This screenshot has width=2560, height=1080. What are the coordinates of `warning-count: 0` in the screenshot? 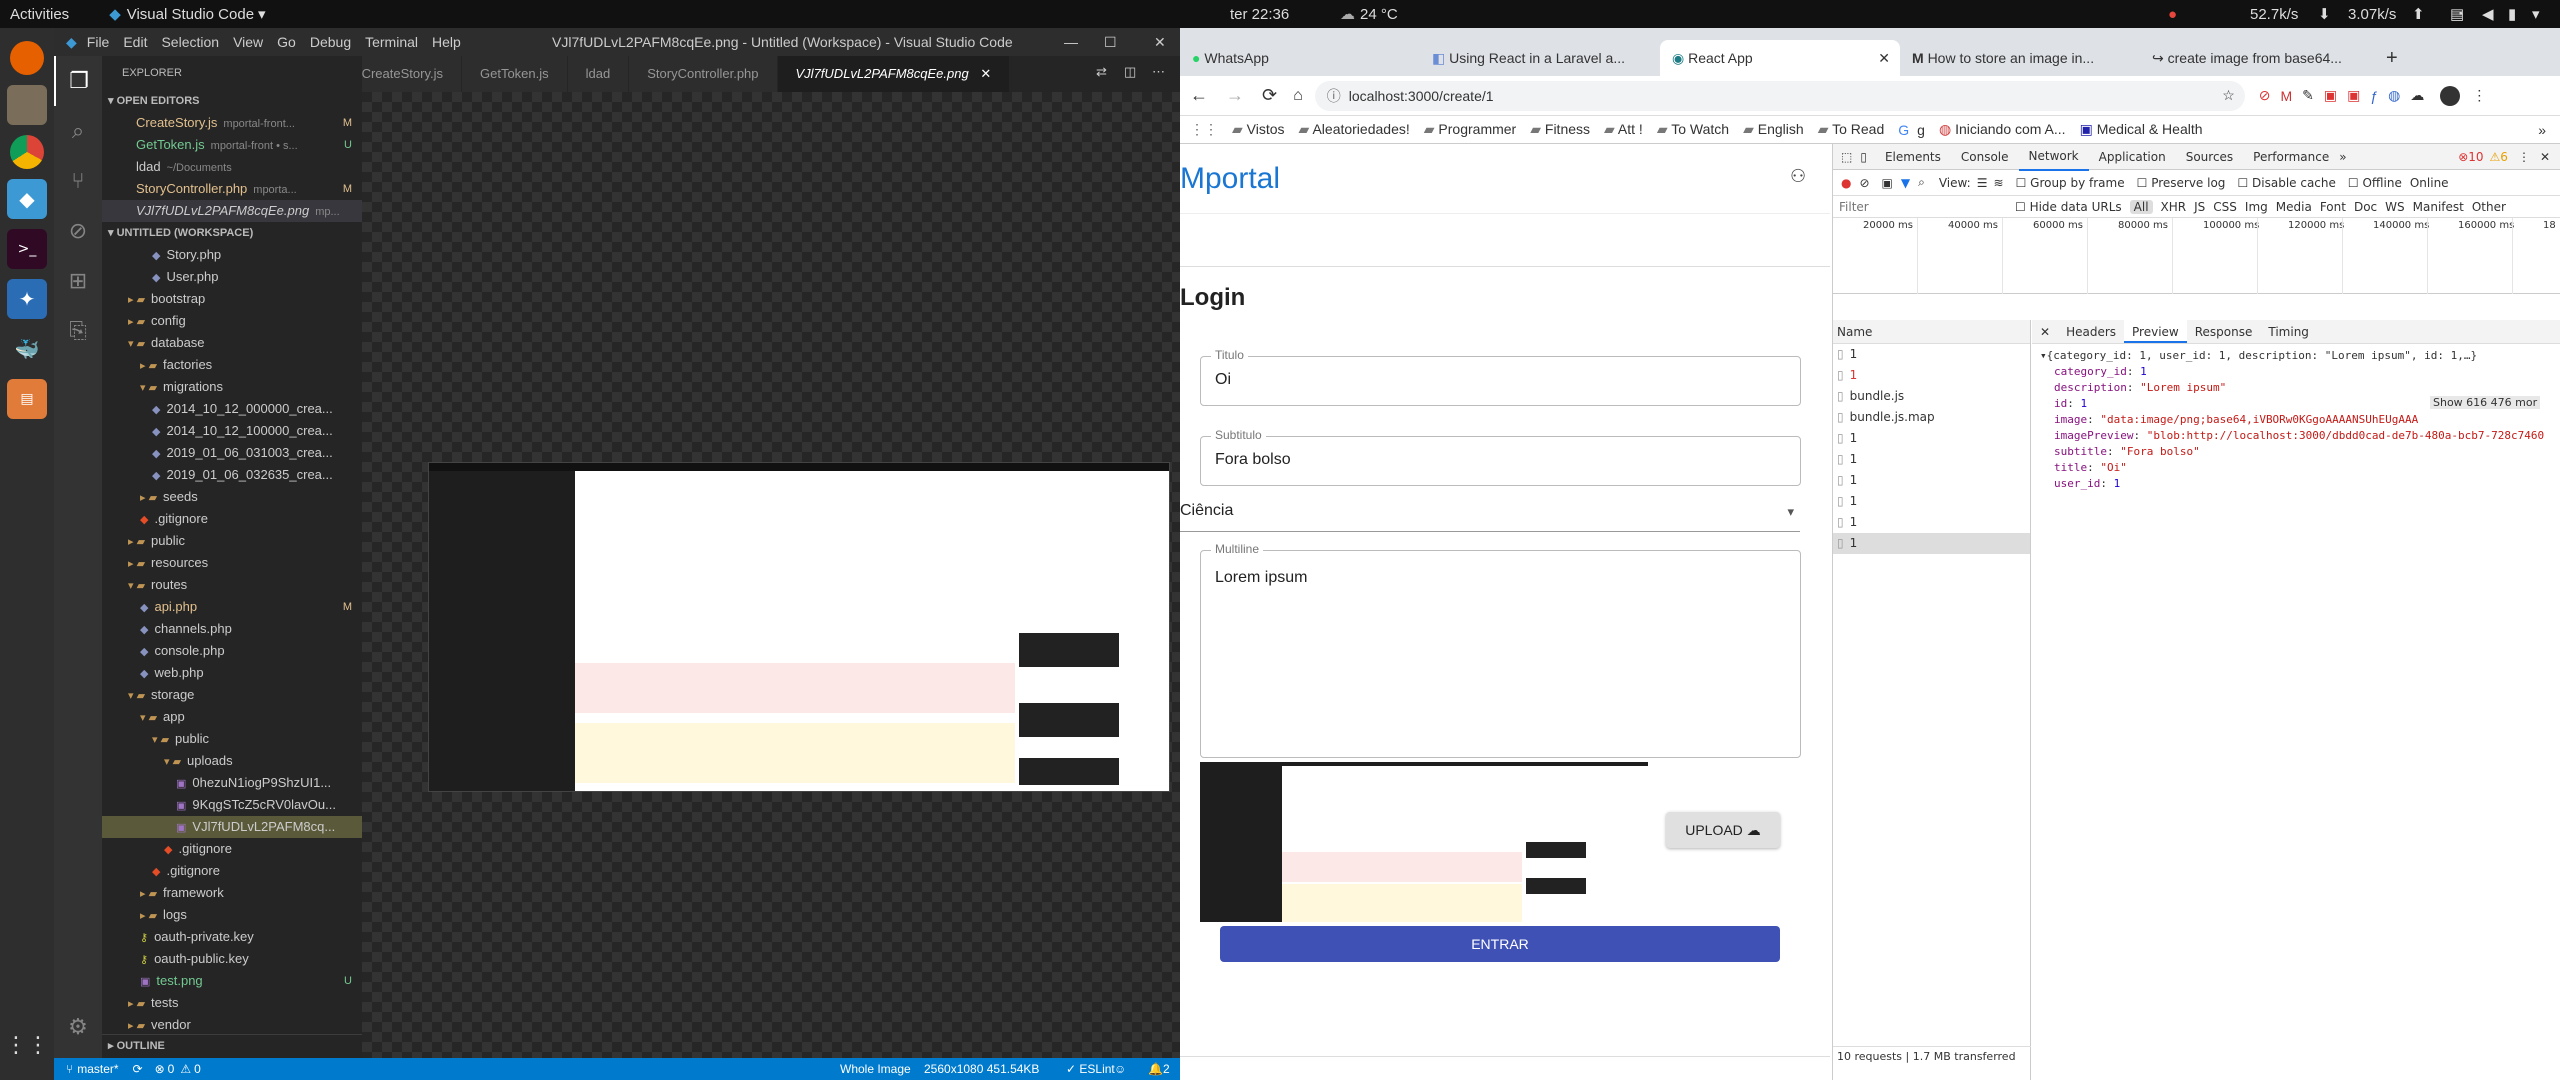 It's located at (197, 1069).